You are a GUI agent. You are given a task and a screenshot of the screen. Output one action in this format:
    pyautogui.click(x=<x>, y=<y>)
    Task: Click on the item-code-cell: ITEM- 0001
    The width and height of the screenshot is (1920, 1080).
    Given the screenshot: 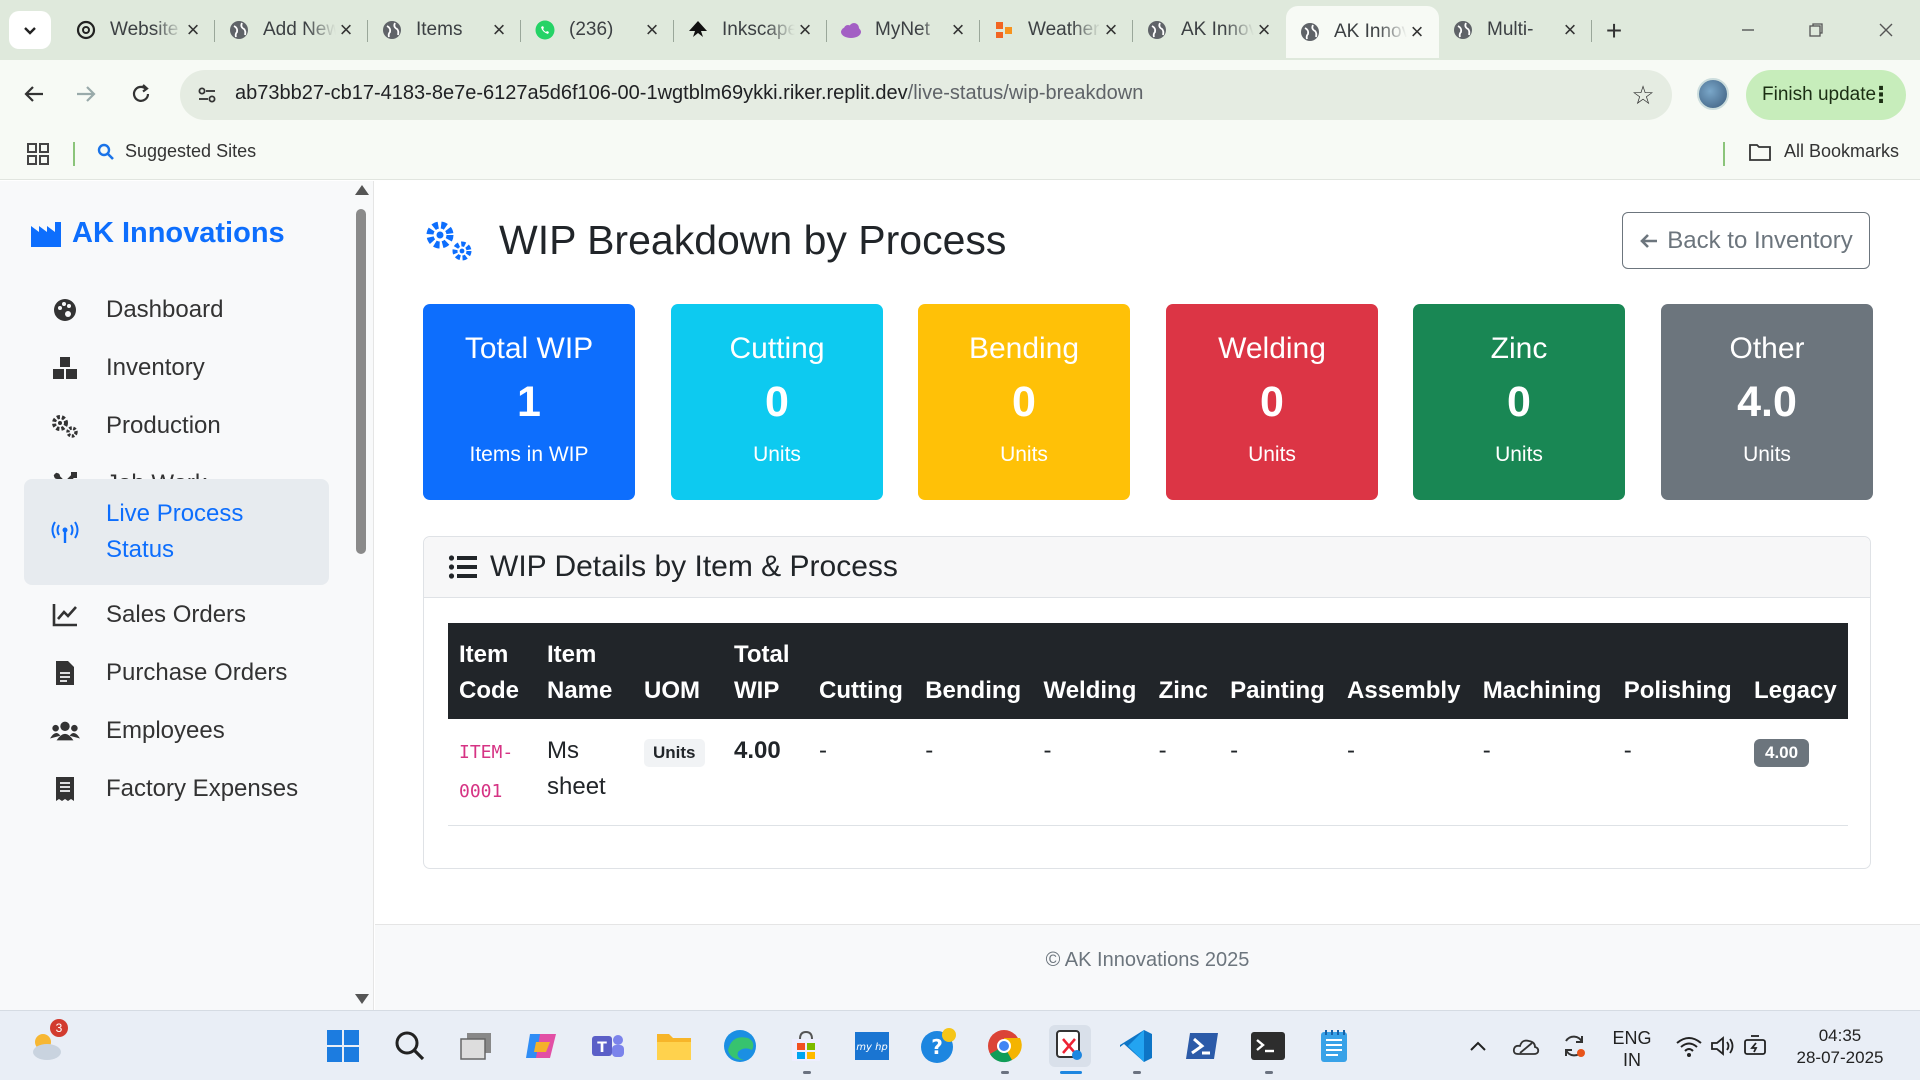 What is the action you would take?
    pyautogui.click(x=492, y=772)
    